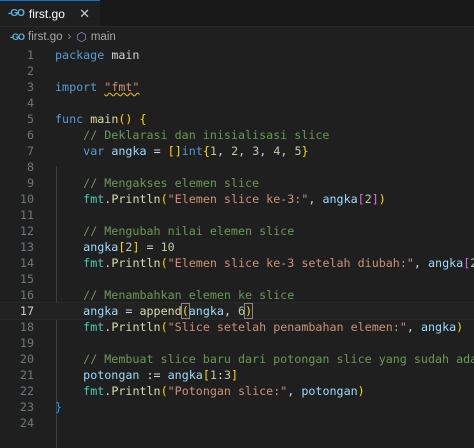 The height and width of the screenshot is (448, 474). What do you see at coordinates (129, 247) in the screenshot?
I see `line-code: angka[2] = 10` at bounding box center [129, 247].